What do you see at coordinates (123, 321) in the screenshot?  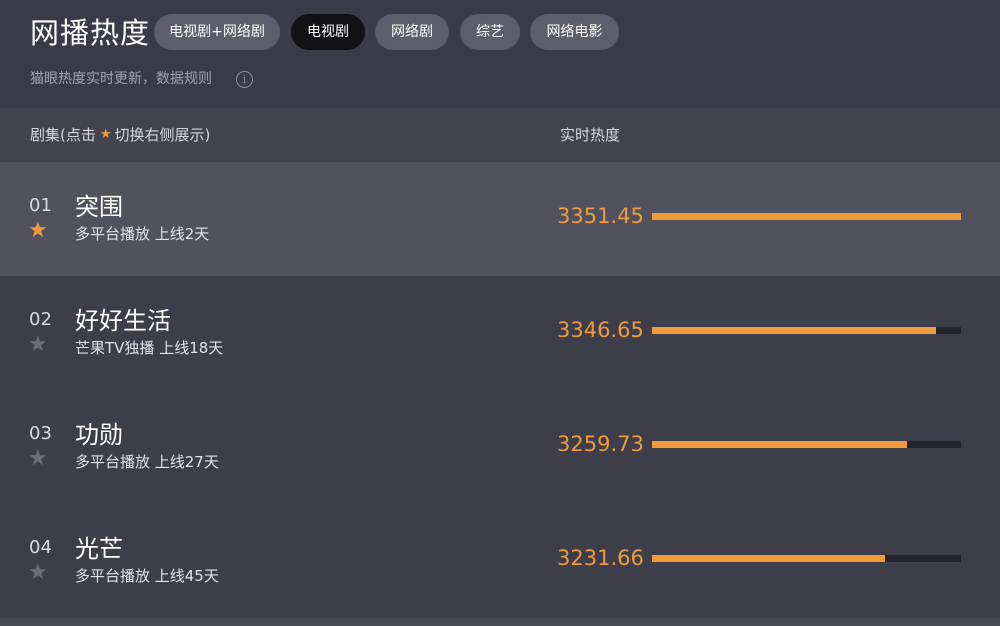 I see `show-title: 好好生活` at bounding box center [123, 321].